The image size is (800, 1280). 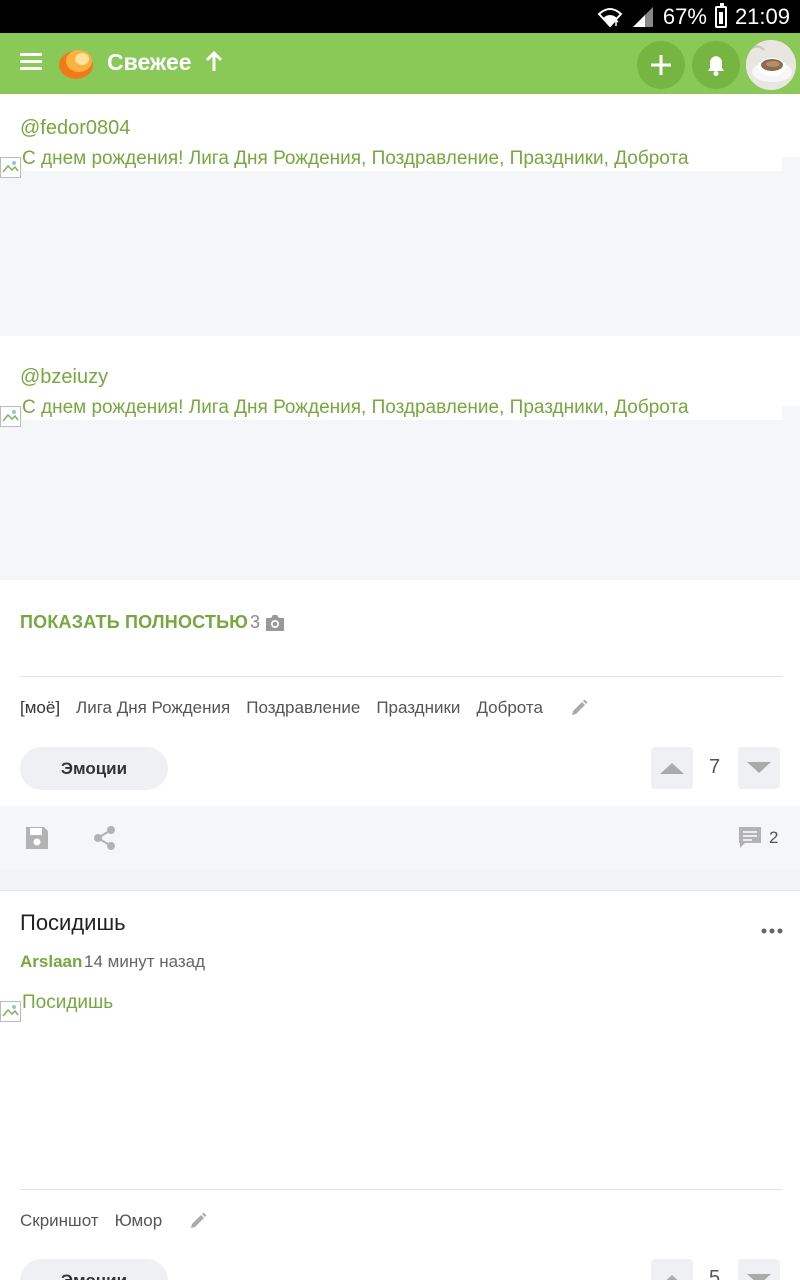 What do you see at coordinates (418, 708) in the screenshot?
I see `tag: Праздники` at bounding box center [418, 708].